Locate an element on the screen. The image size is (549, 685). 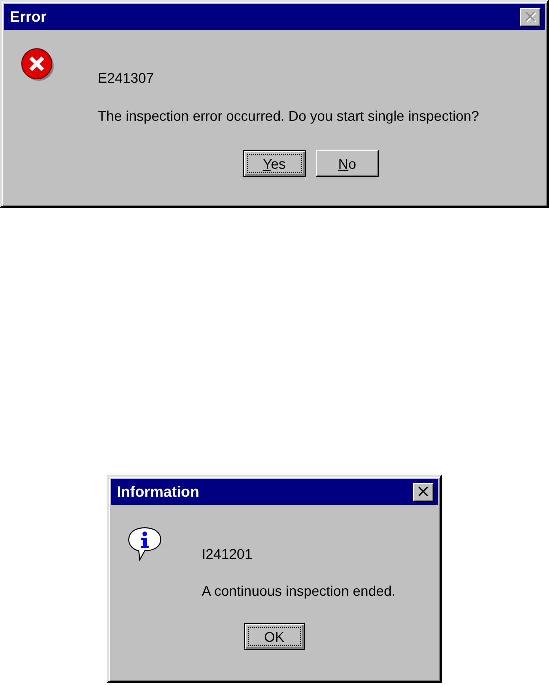
window-title: Error is located at coordinates (28, 17).